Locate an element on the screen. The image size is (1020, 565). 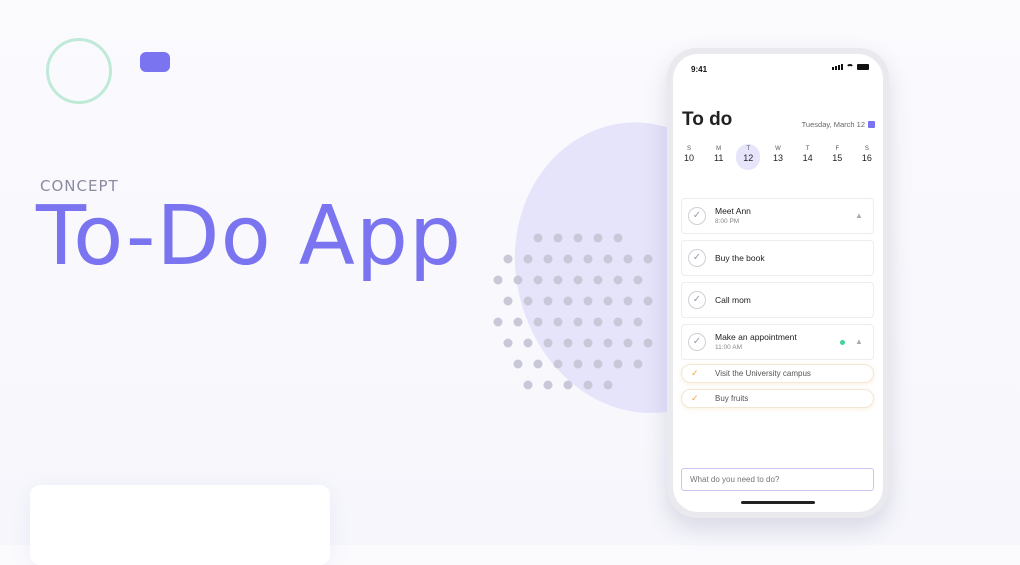
day-number: 12 is located at coordinates (748, 158).